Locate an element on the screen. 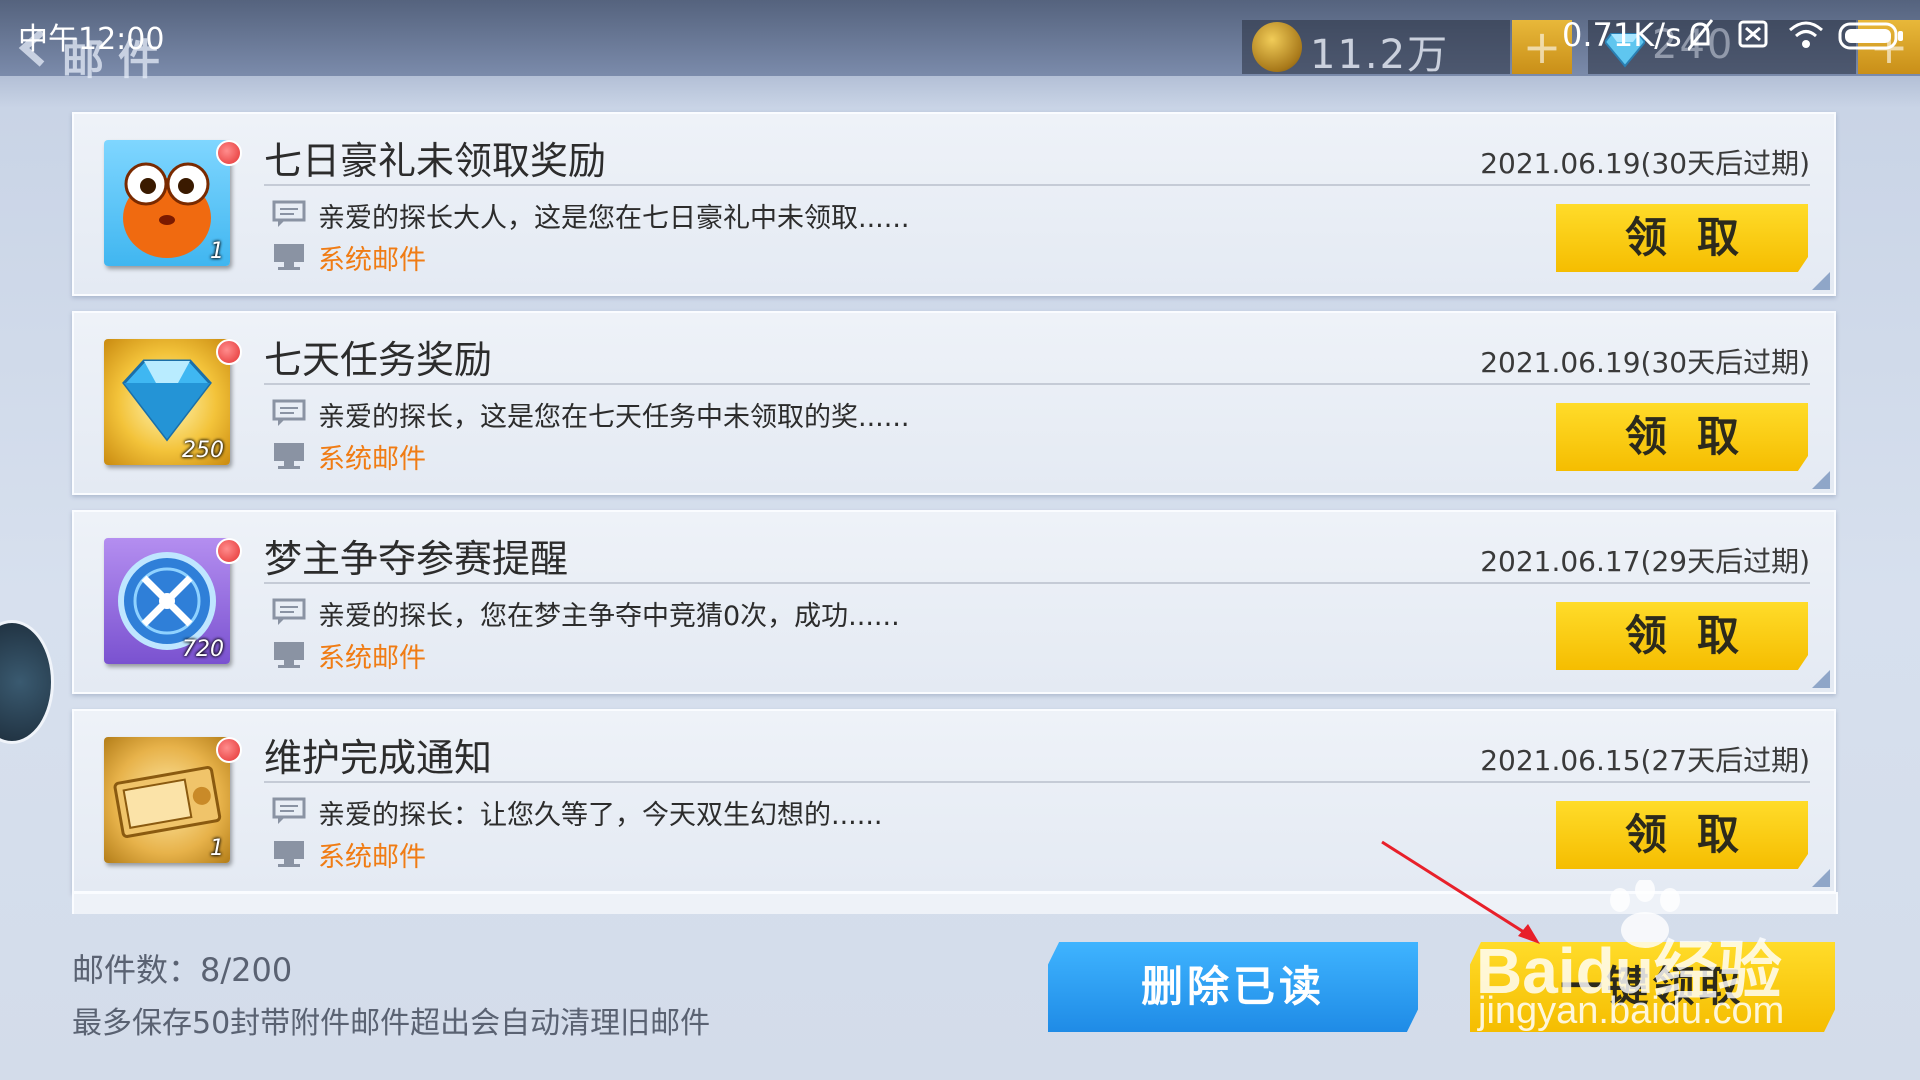  attachment-quantity: 250 is located at coordinates (203, 450).